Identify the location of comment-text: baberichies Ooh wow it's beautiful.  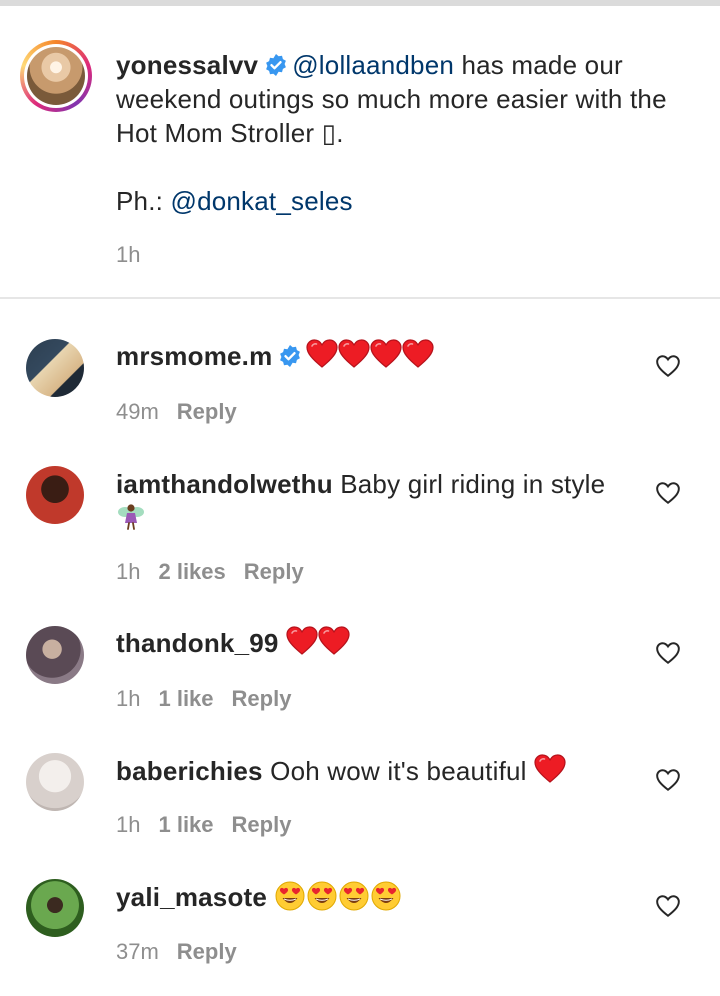
(341, 771).